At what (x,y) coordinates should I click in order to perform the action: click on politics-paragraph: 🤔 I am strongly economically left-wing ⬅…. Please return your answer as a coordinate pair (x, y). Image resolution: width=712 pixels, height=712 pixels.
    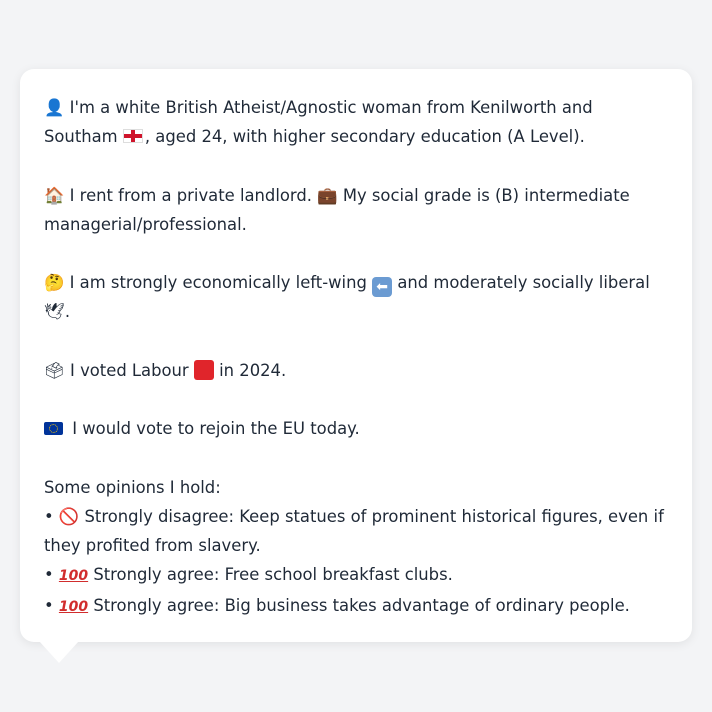
    Looking at the image, I should click on (356, 297).